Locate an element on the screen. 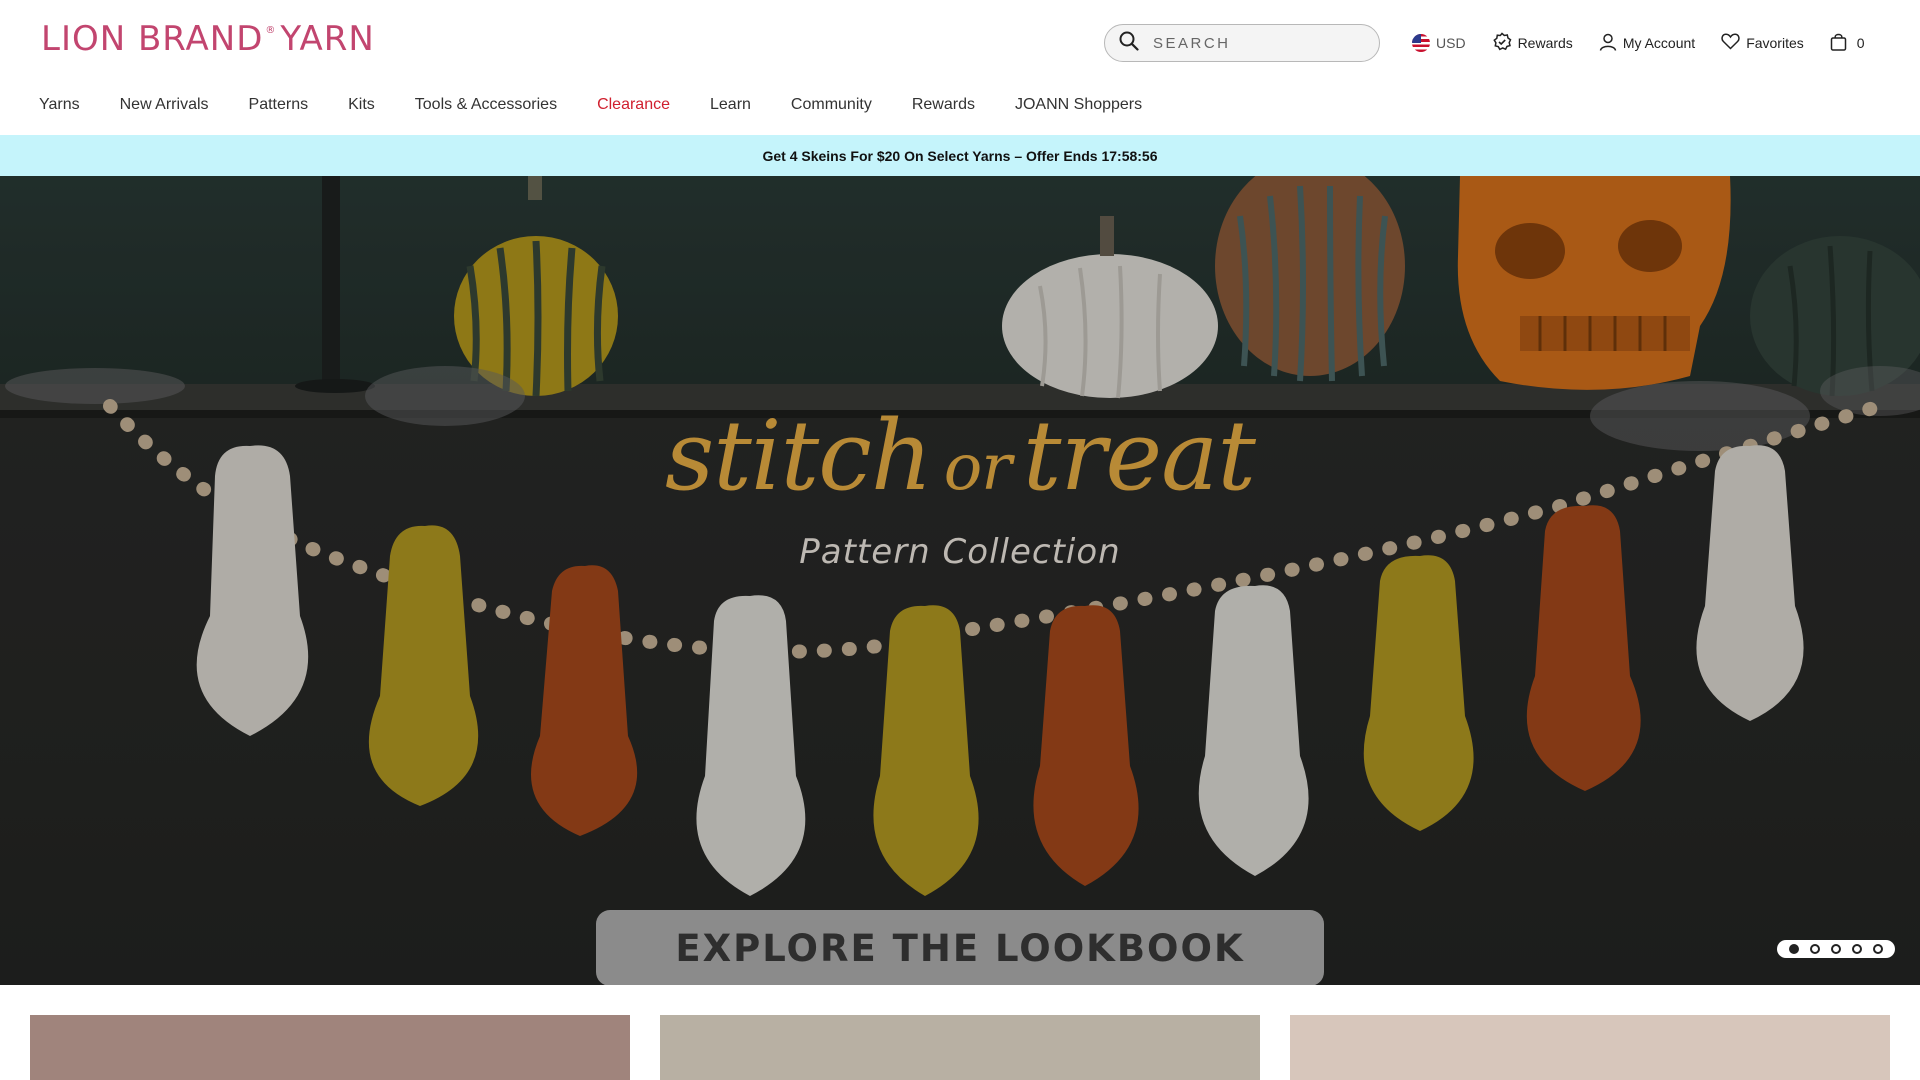 This screenshot has width=1920, height=1080. logo-text: LION BRAND is located at coordinates (152, 39).